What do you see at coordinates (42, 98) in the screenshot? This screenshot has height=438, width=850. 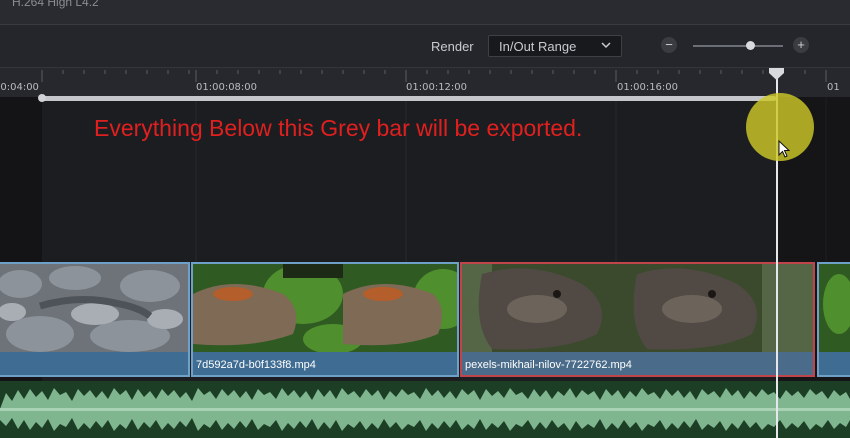 I see `render-range-in-handle` at bounding box center [42, 98].